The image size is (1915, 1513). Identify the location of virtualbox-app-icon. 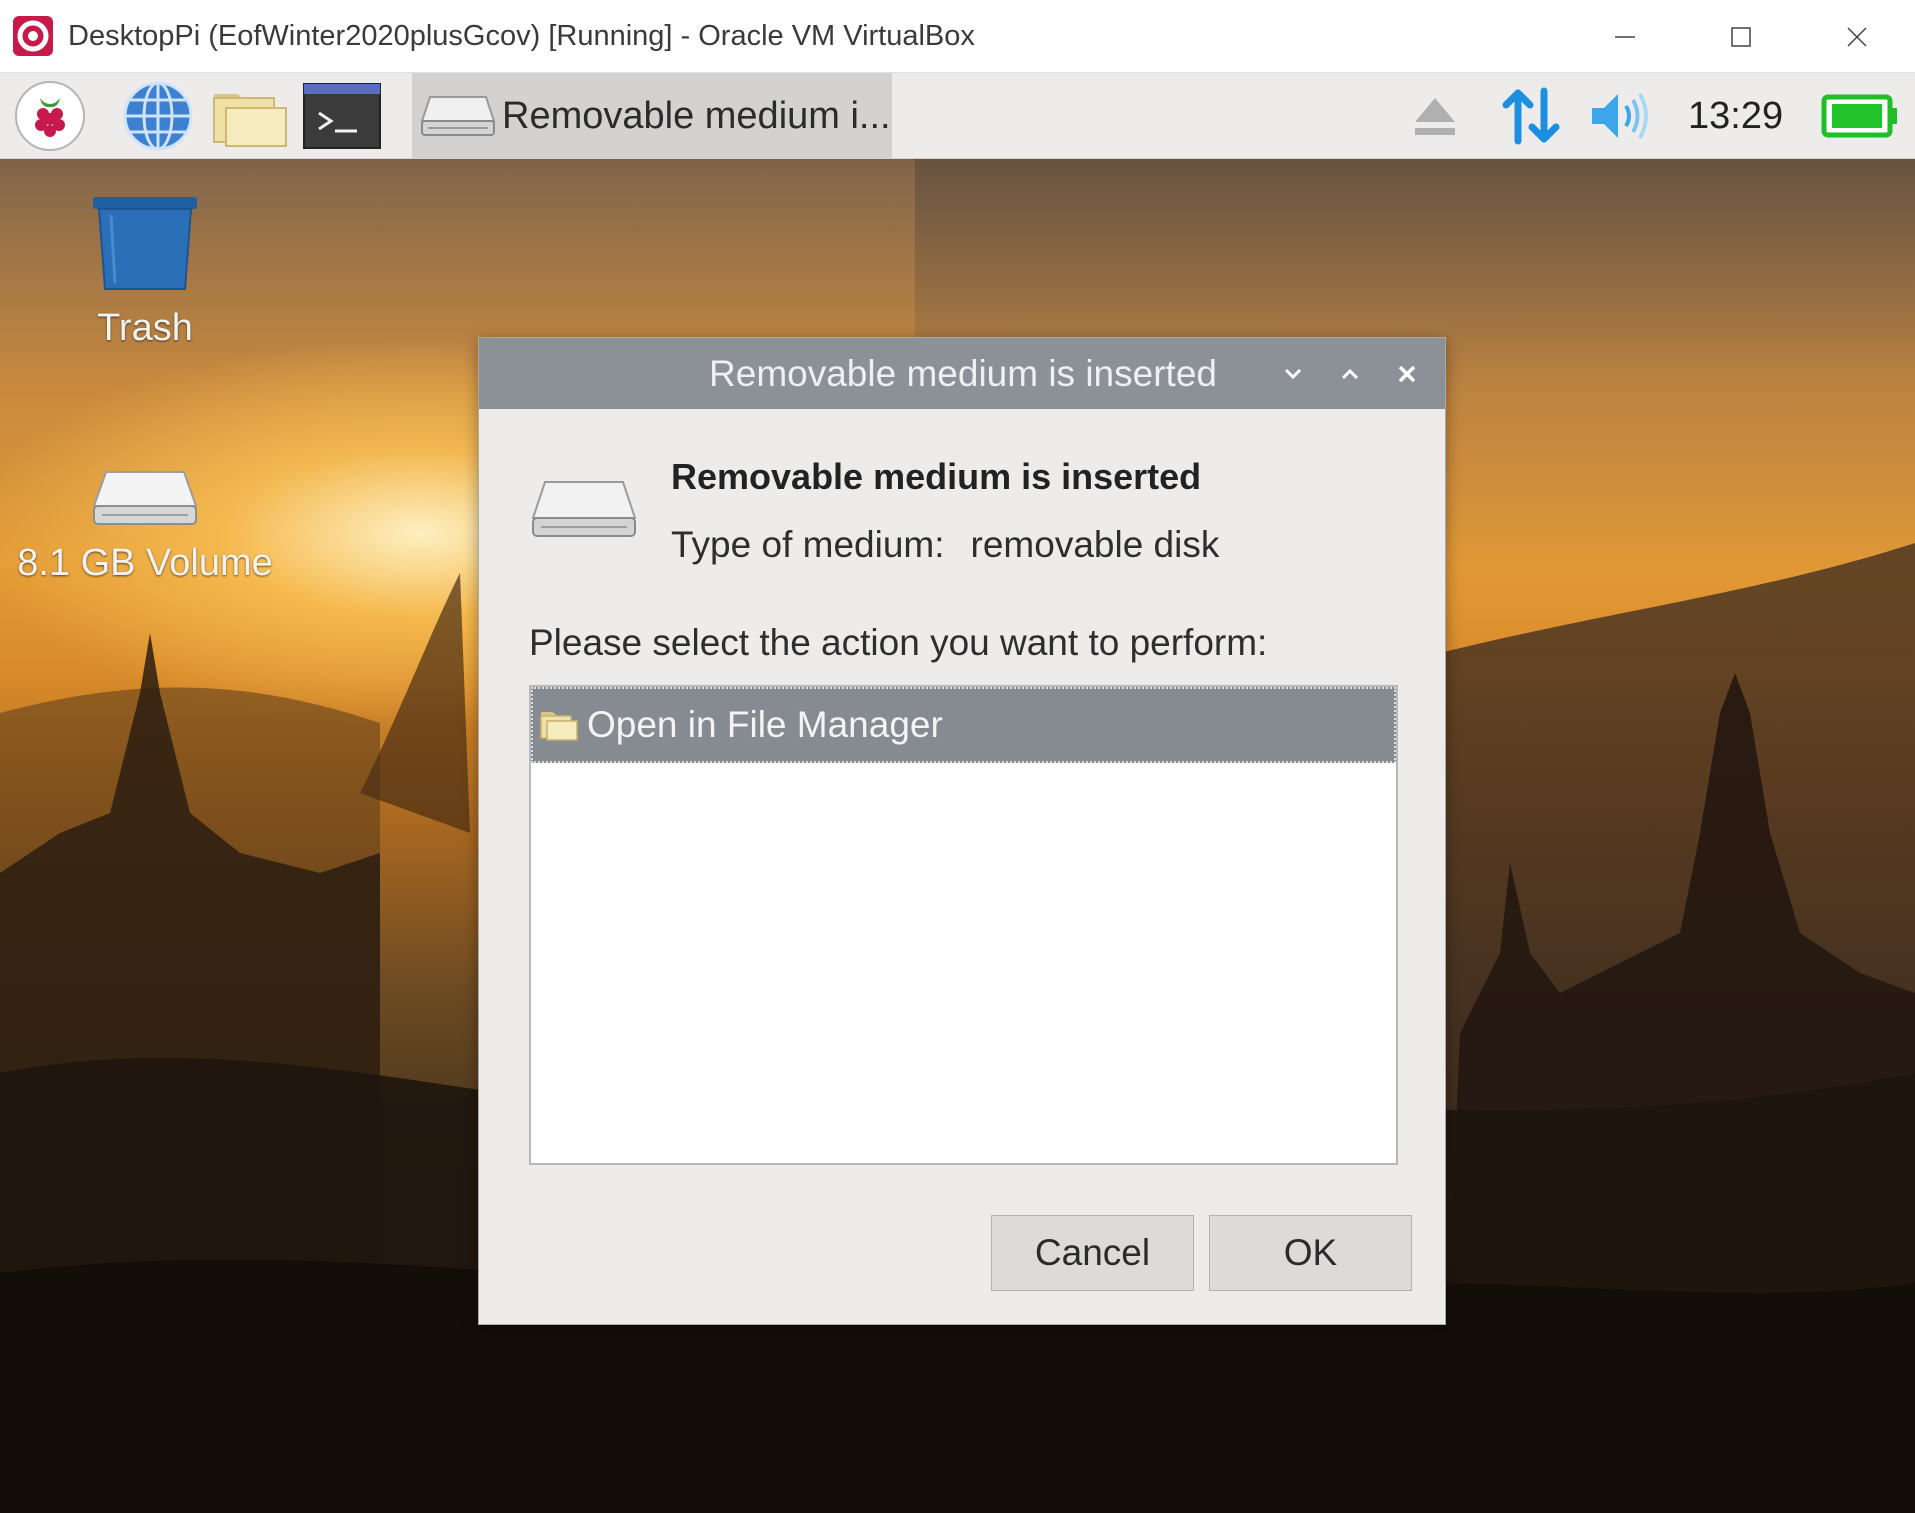
(33, 36).